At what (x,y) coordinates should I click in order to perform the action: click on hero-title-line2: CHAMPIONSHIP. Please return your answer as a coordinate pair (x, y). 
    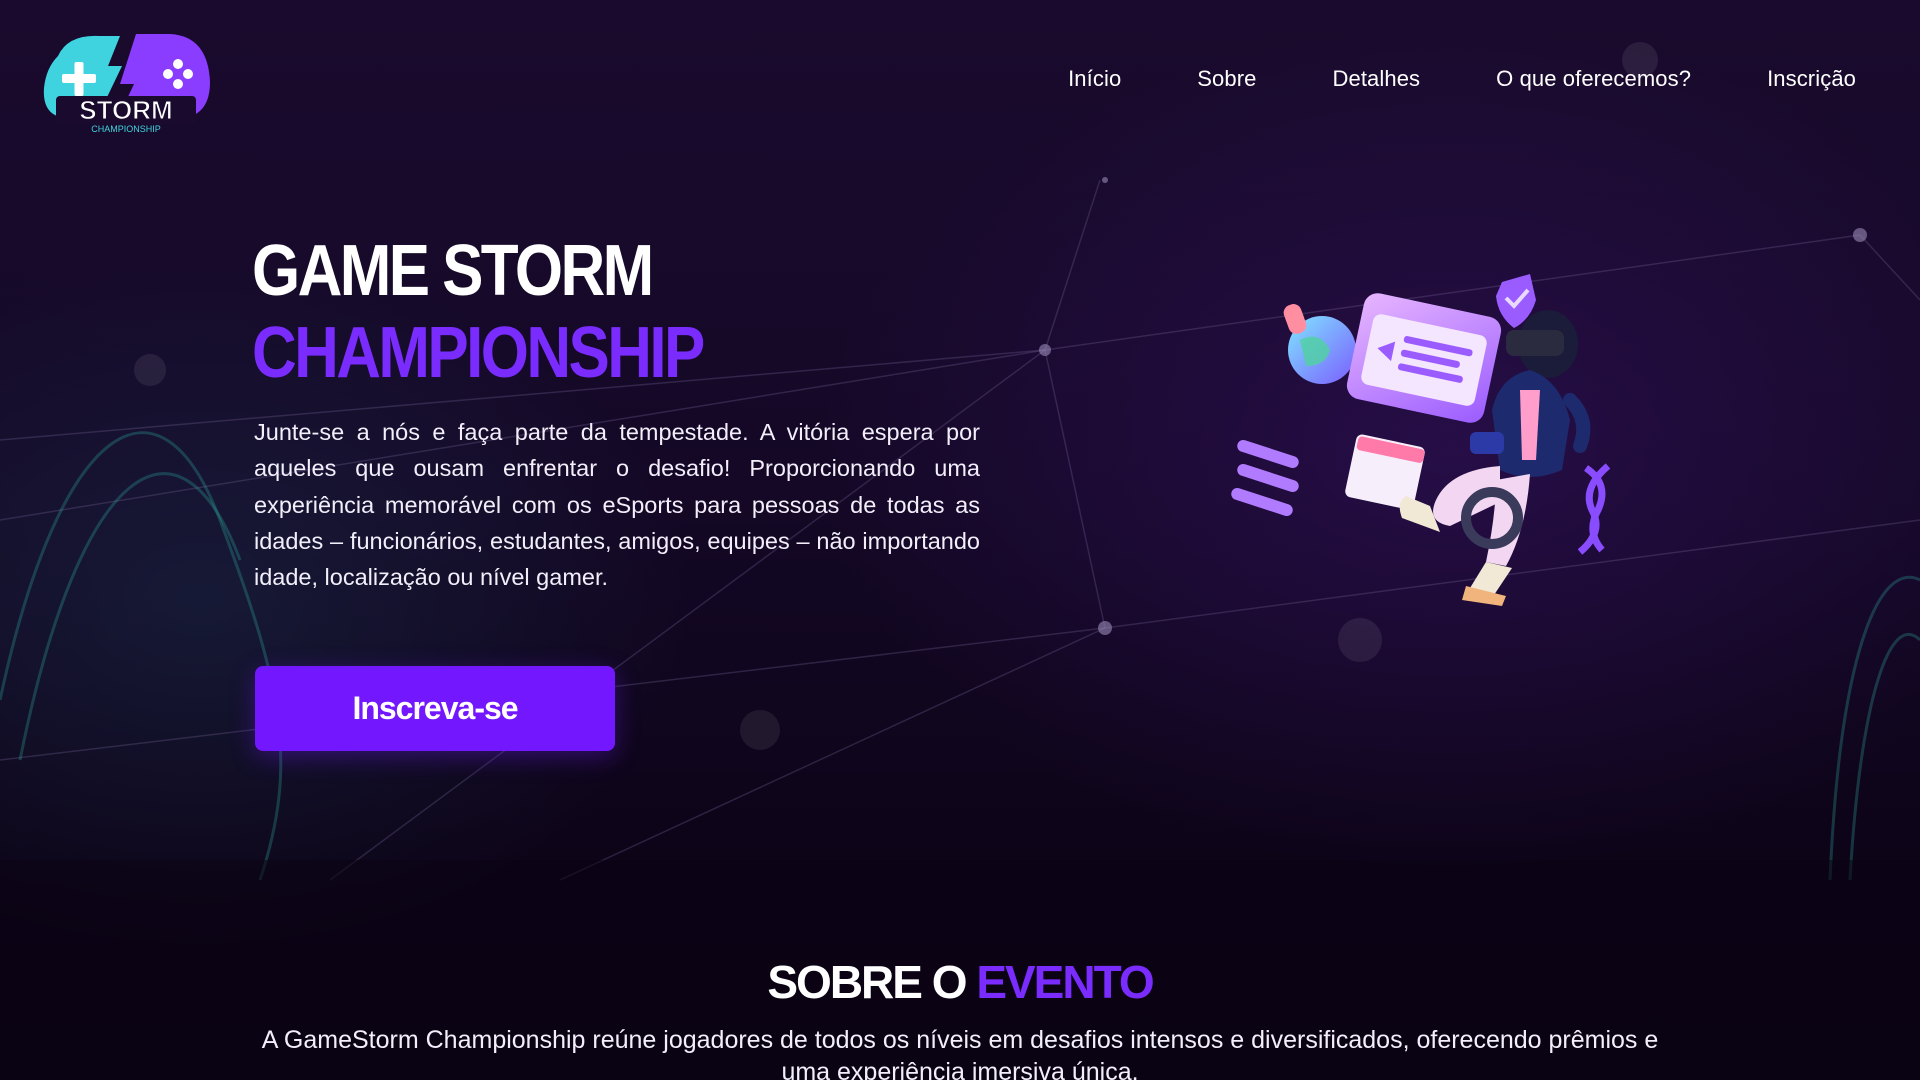
    Looking at the image, I should click on (478, 353).